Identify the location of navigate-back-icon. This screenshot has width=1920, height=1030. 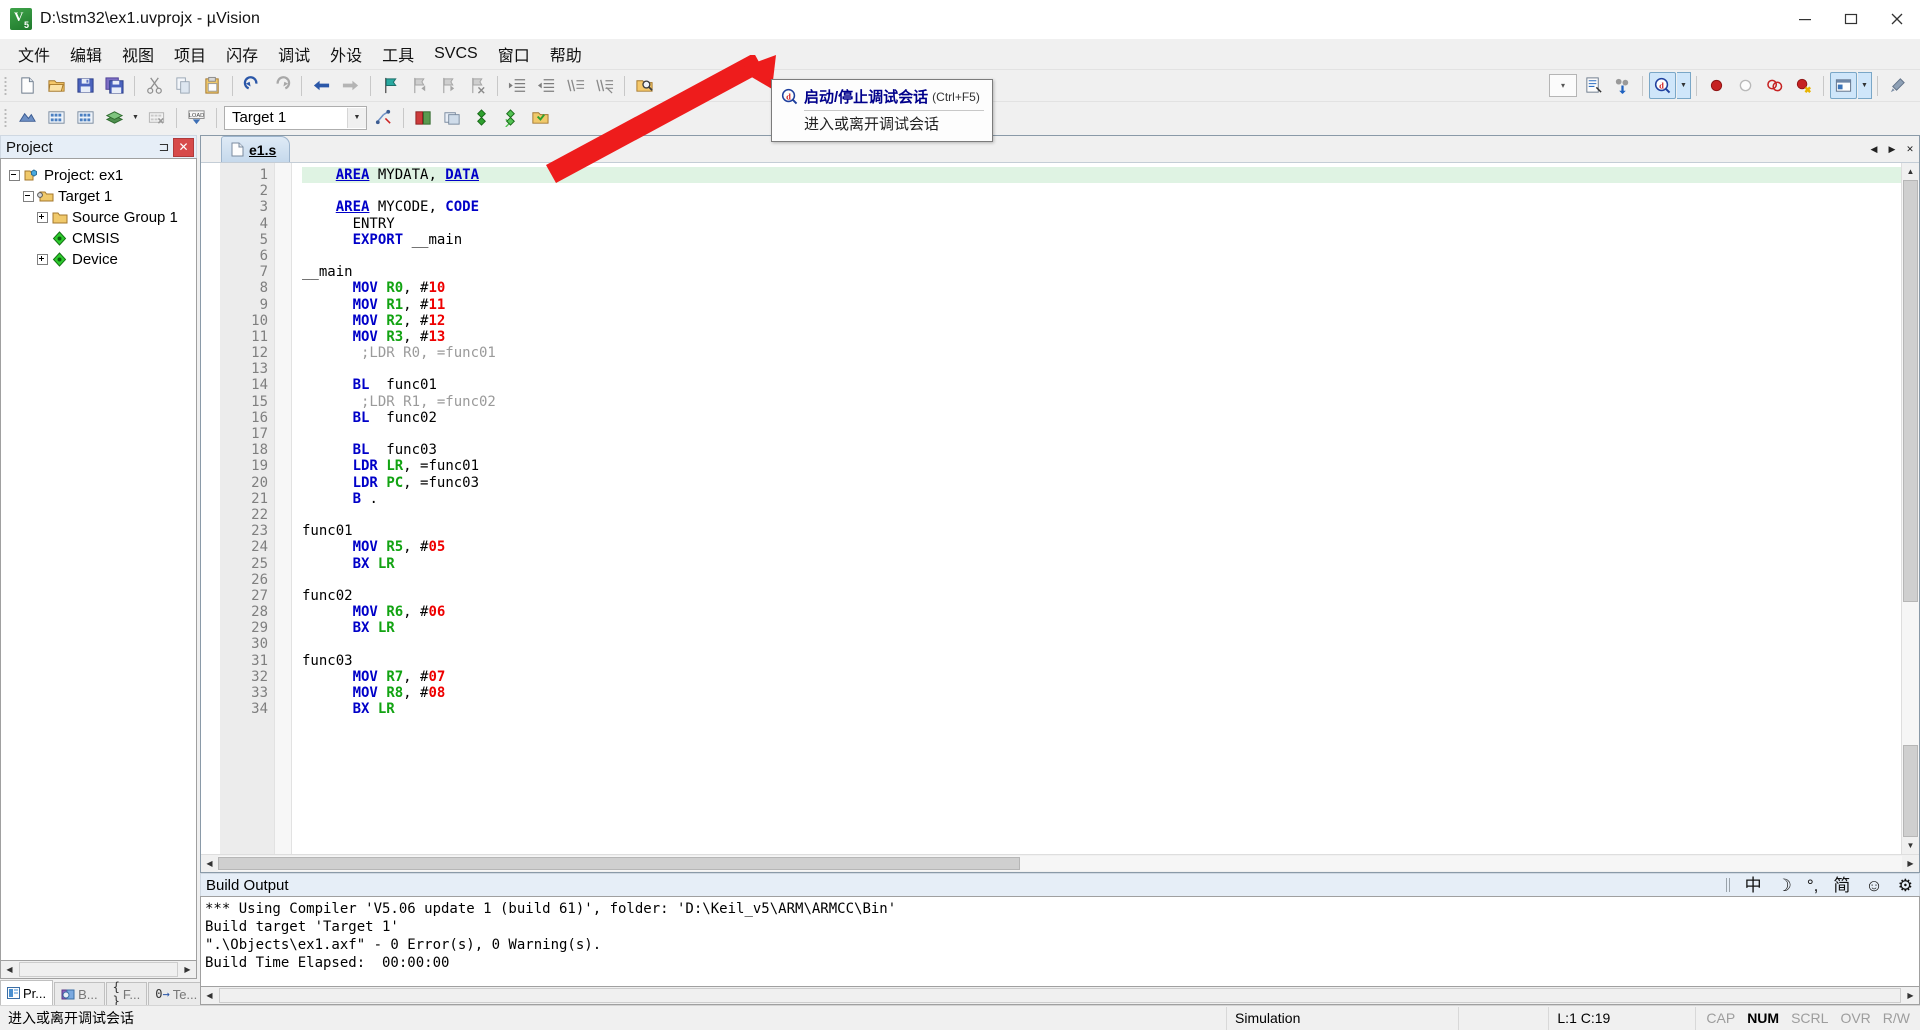
(321, 85).